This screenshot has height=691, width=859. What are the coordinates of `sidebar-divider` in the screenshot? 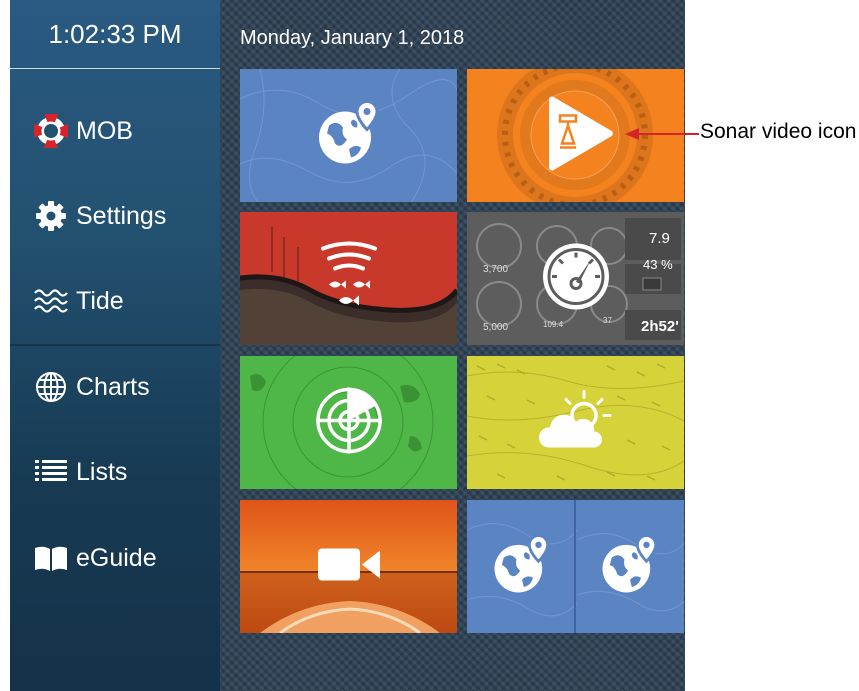 It's located at (115, 345).